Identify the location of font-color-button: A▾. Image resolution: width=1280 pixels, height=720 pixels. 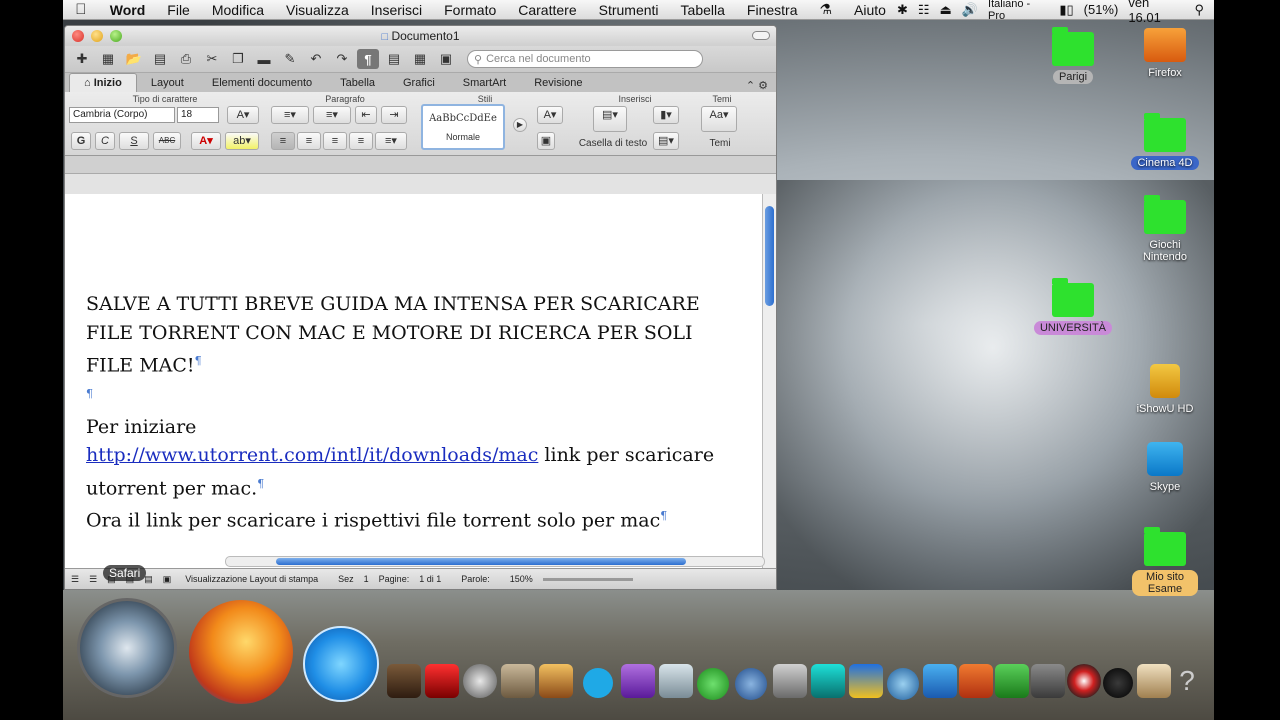
(206, 141).